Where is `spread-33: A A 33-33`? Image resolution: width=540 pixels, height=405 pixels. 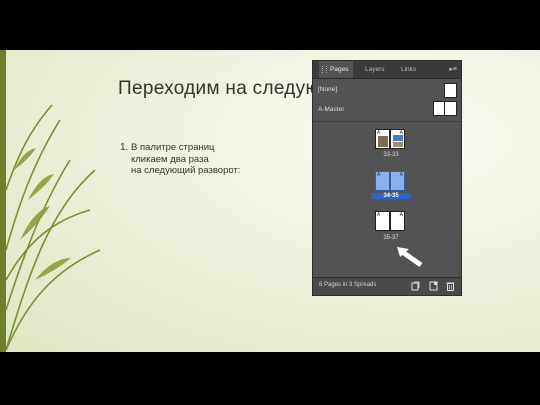 spread-33: A A 33-33 is located at coordinates (391, 147).